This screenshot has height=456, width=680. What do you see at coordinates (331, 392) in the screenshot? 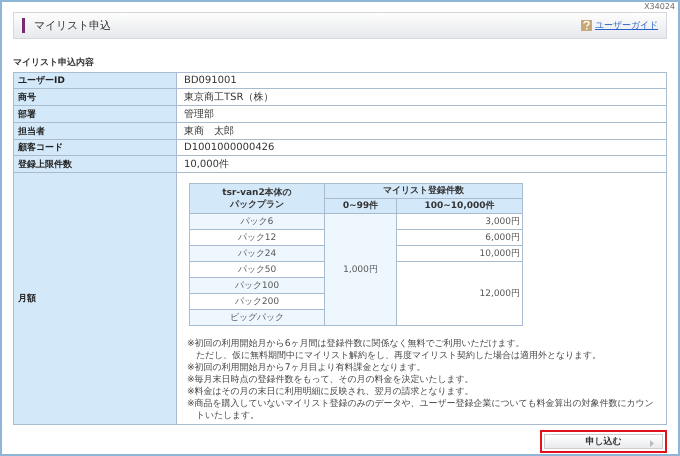
I see `note-text: ※料金はその月の末日に利用明細に反映され、翌月の請求となります。` at bounding box center [331, 392].